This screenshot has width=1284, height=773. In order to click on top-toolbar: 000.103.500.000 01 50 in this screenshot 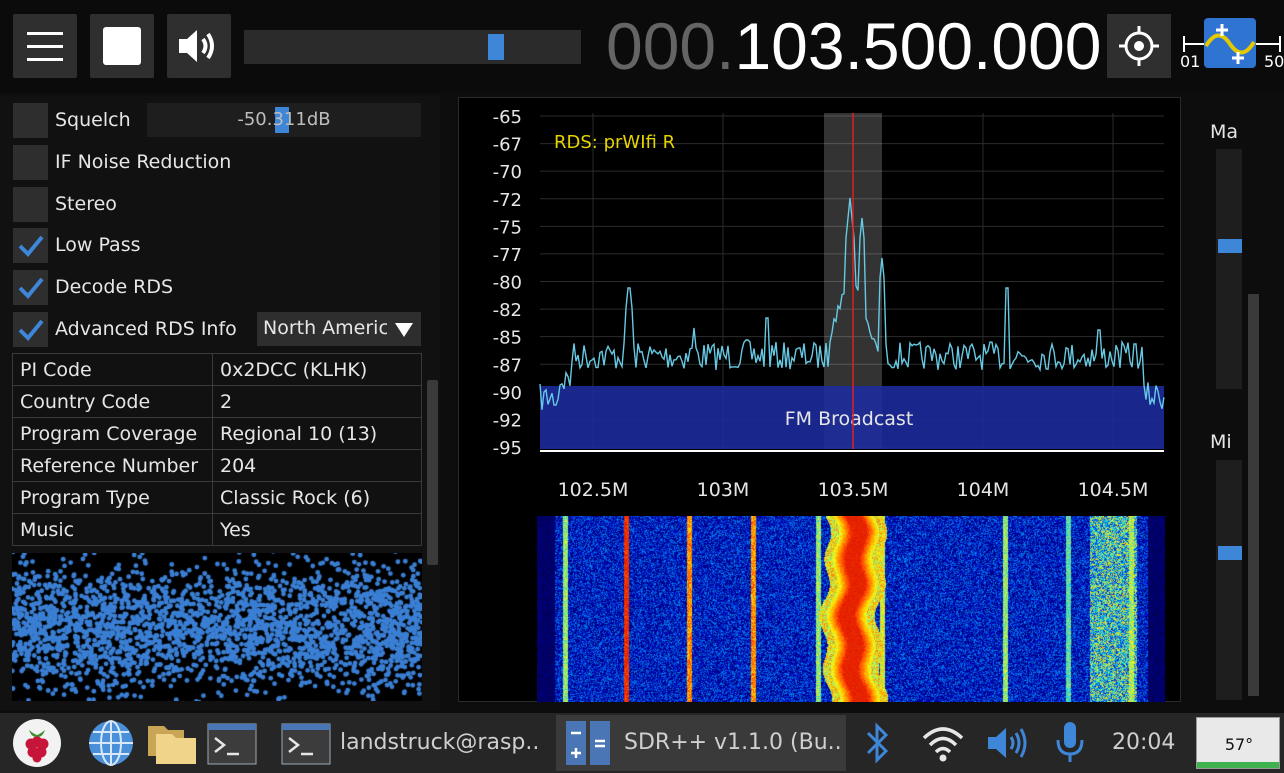, I will do `click(642, 46)`.